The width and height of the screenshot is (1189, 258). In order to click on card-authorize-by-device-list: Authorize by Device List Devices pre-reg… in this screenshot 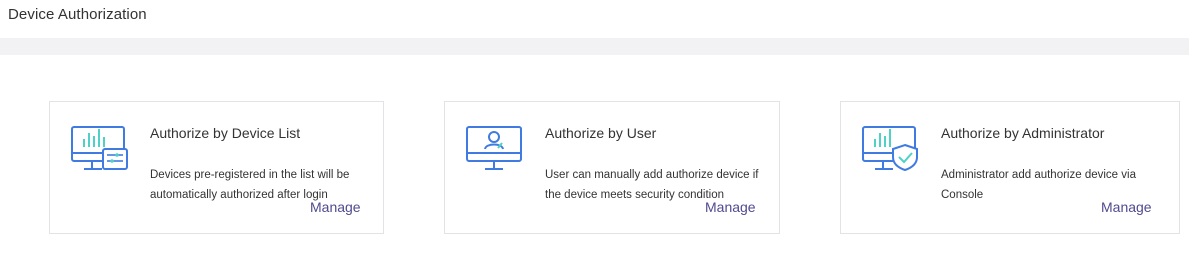, I will do `click(216, 167)`.